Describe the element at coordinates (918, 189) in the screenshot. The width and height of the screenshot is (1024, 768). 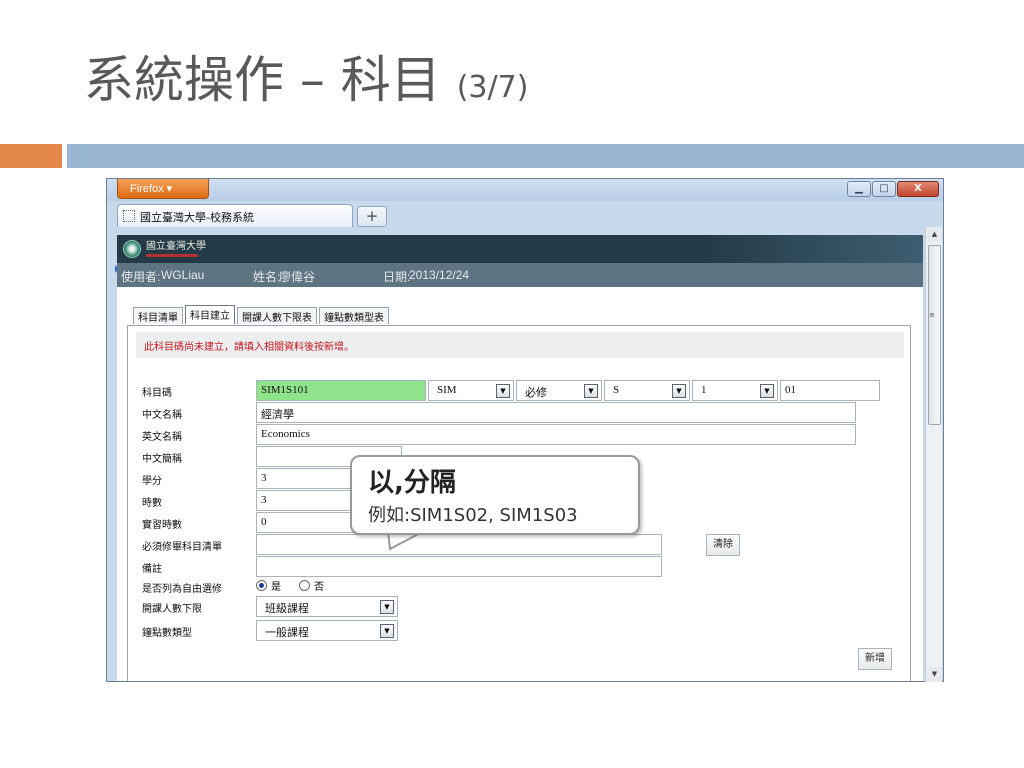
I see `close-button: X` at that location.